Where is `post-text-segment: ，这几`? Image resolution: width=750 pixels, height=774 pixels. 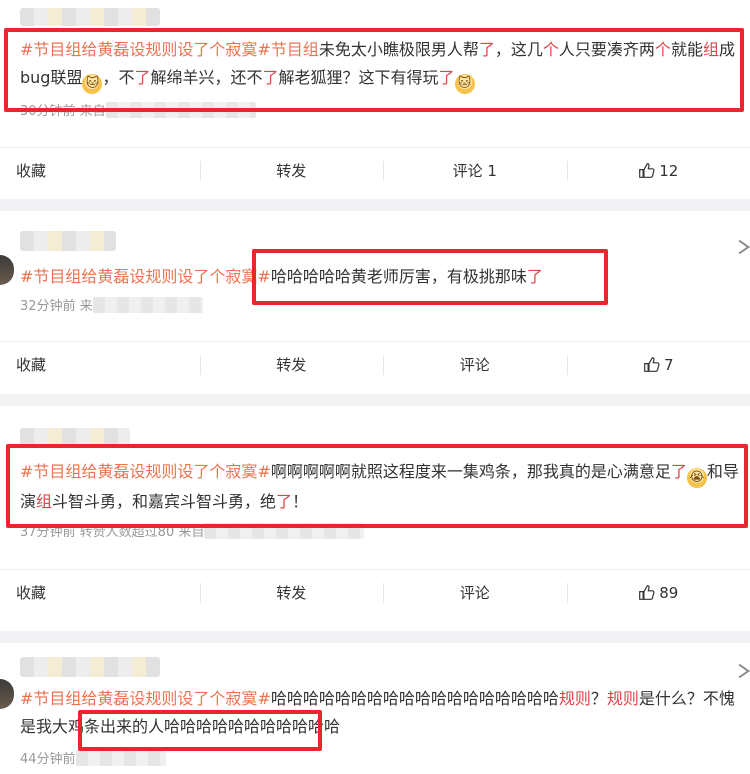 post-text-segment: ，这几 is located at coordinates (518, 49).